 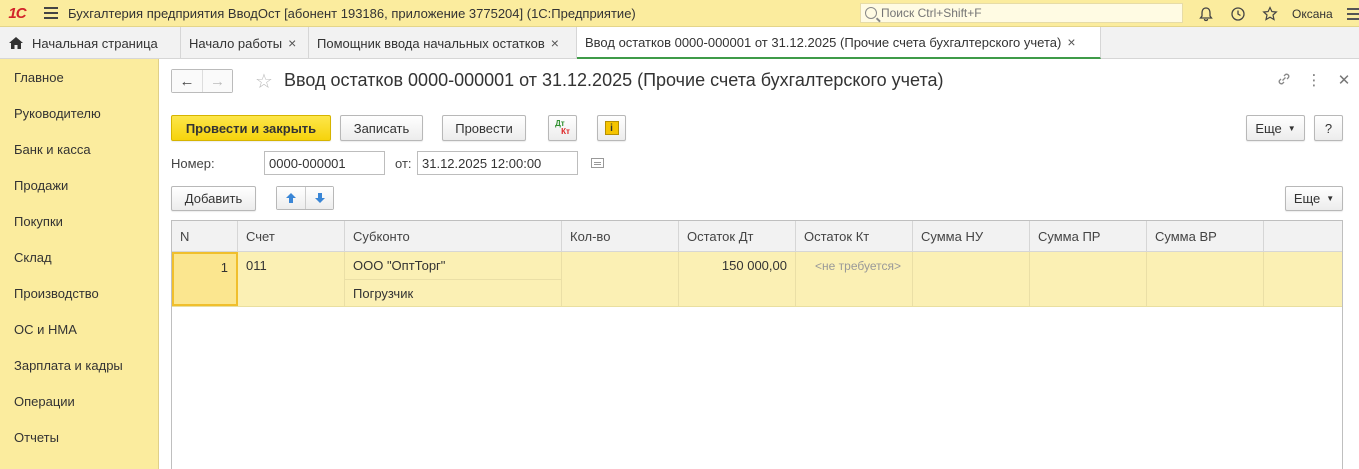 I want to click on cell-subconto: ООО "ОптТорг" Погрузчик, so click(x=453, y=279).